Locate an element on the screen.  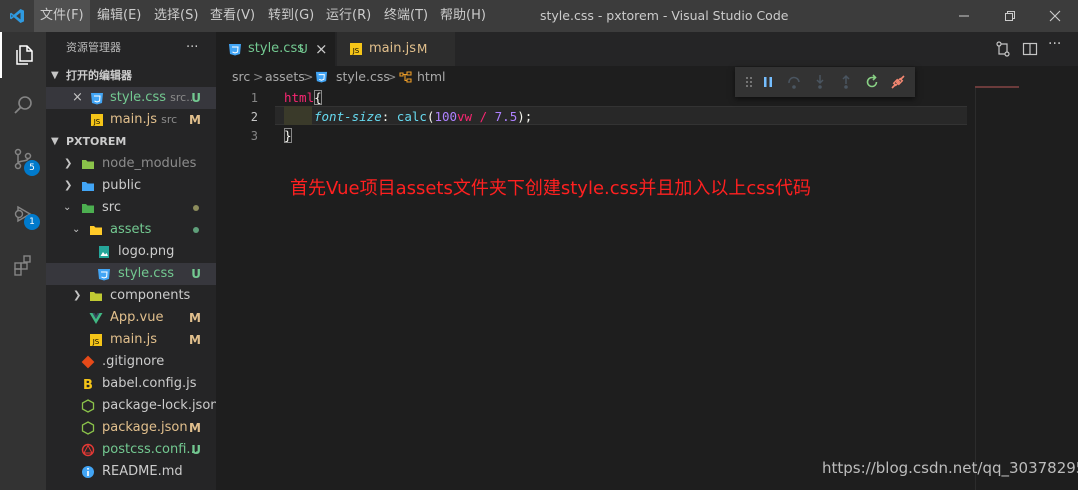
tab-style-css: style.css U × is located at coordinates (275, 49).